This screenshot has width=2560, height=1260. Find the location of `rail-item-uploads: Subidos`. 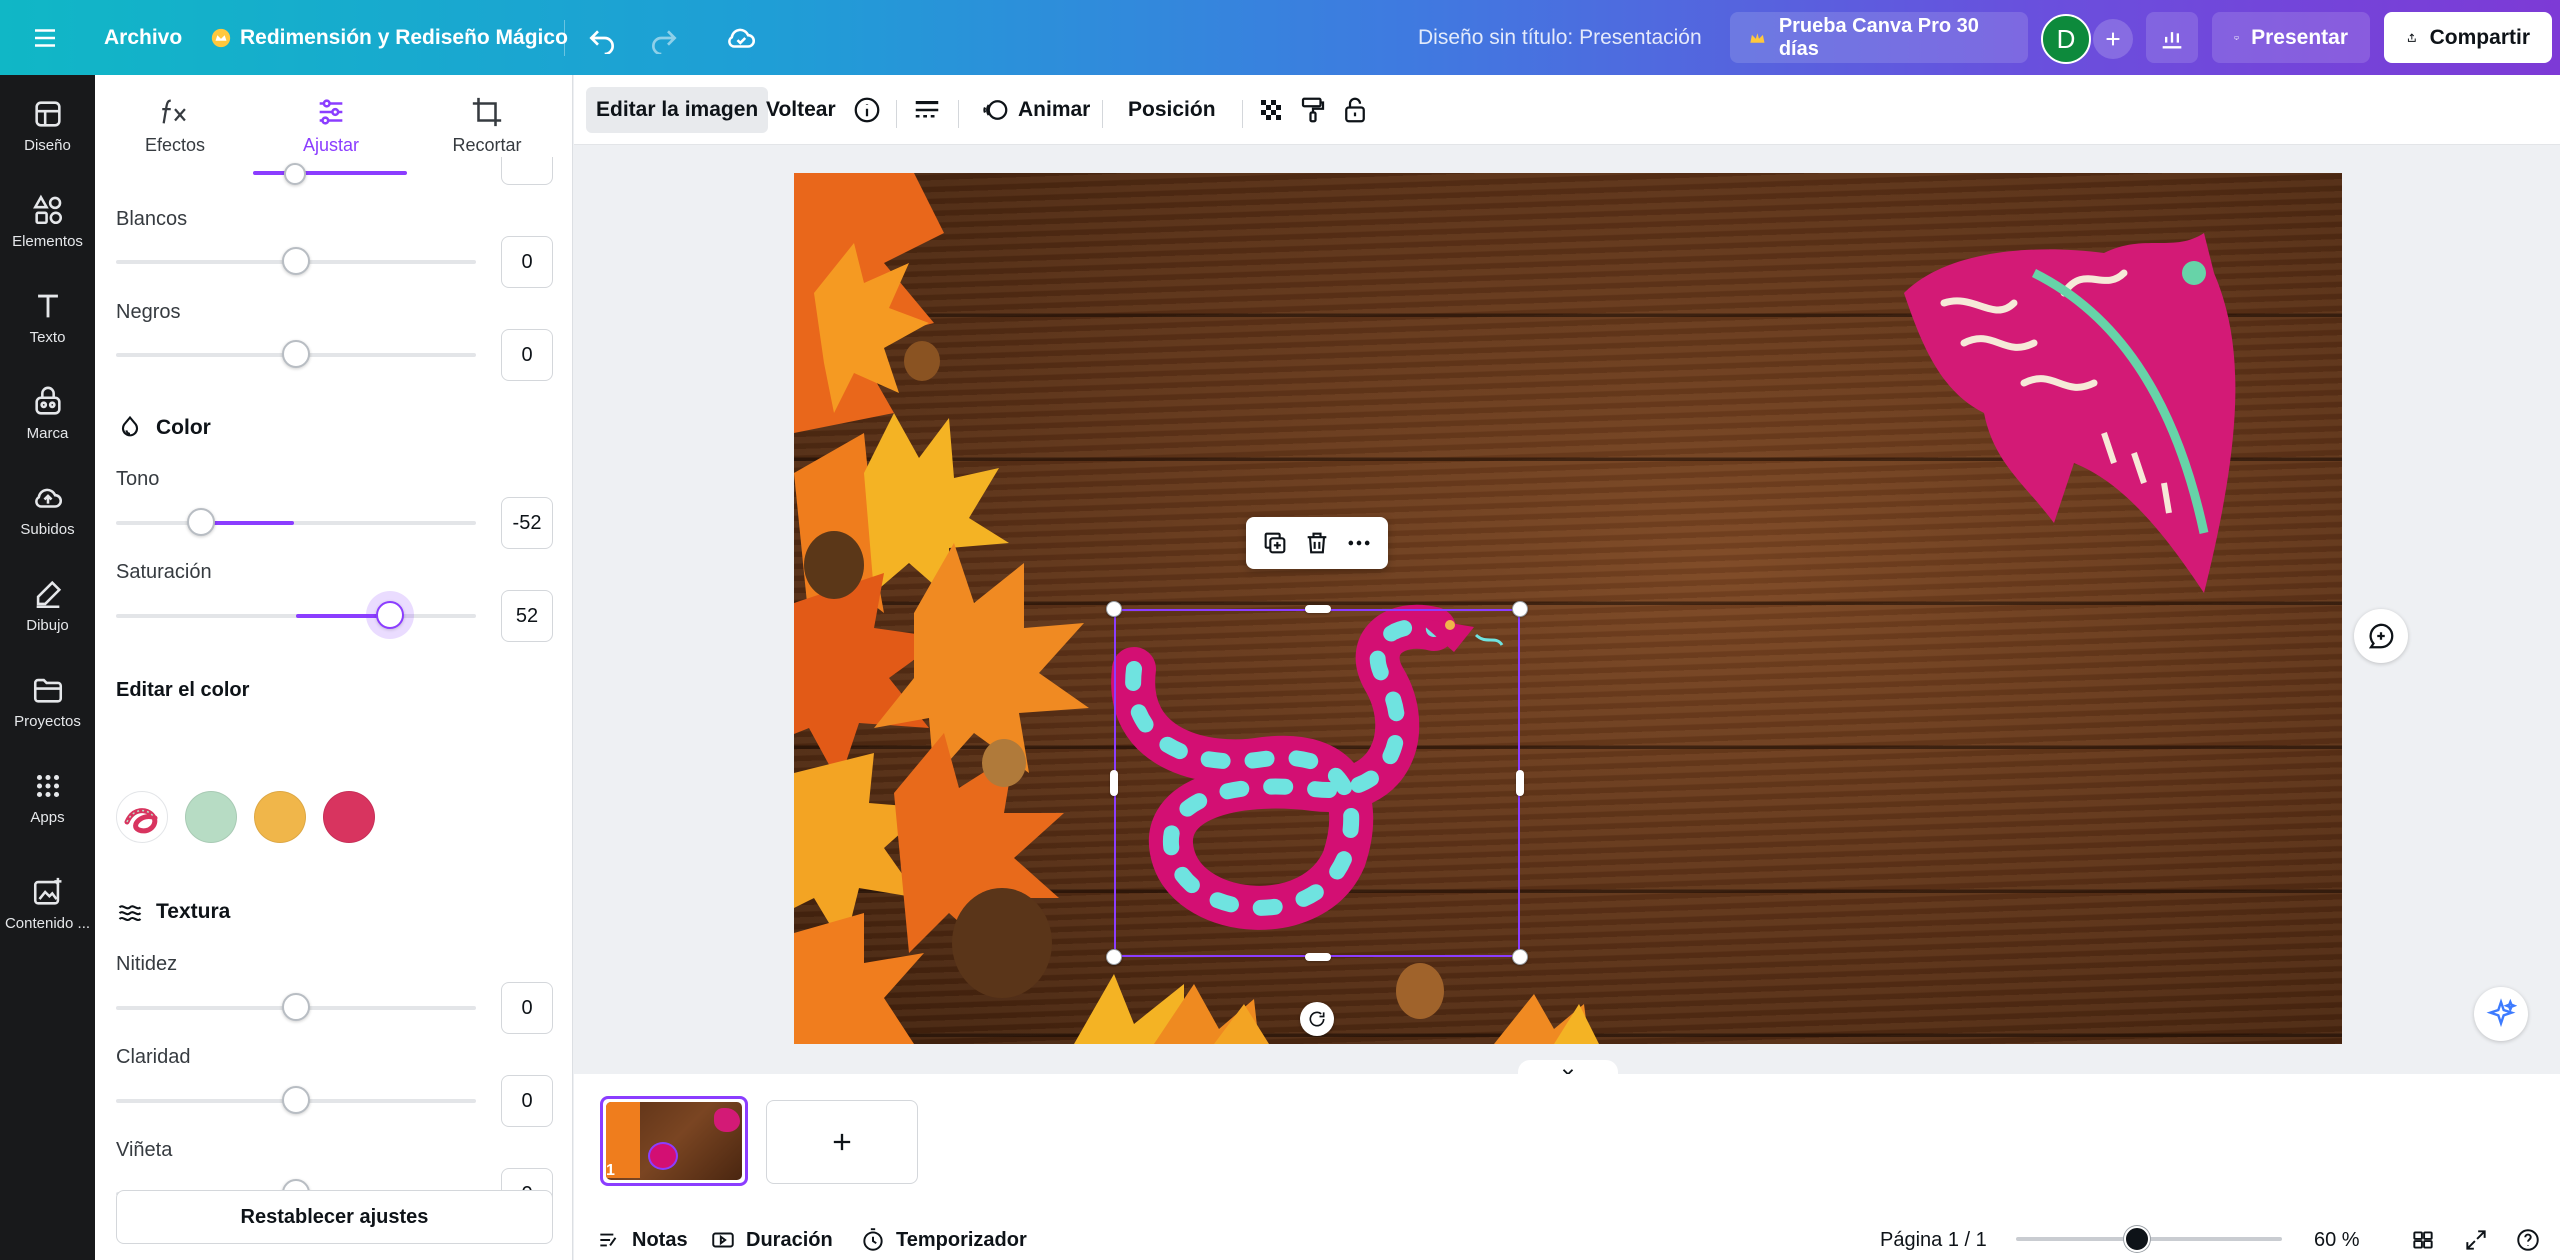

rail-item-uploads: Subidos is located at coordinates (47, 509).